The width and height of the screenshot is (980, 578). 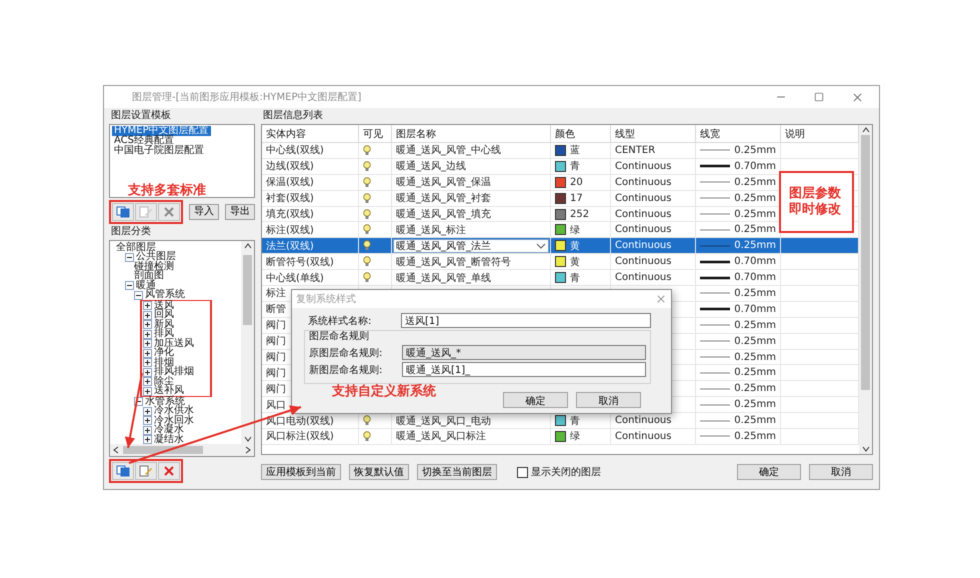 I want to click on horizontal-scrollbar, so click(x=182, y=450).